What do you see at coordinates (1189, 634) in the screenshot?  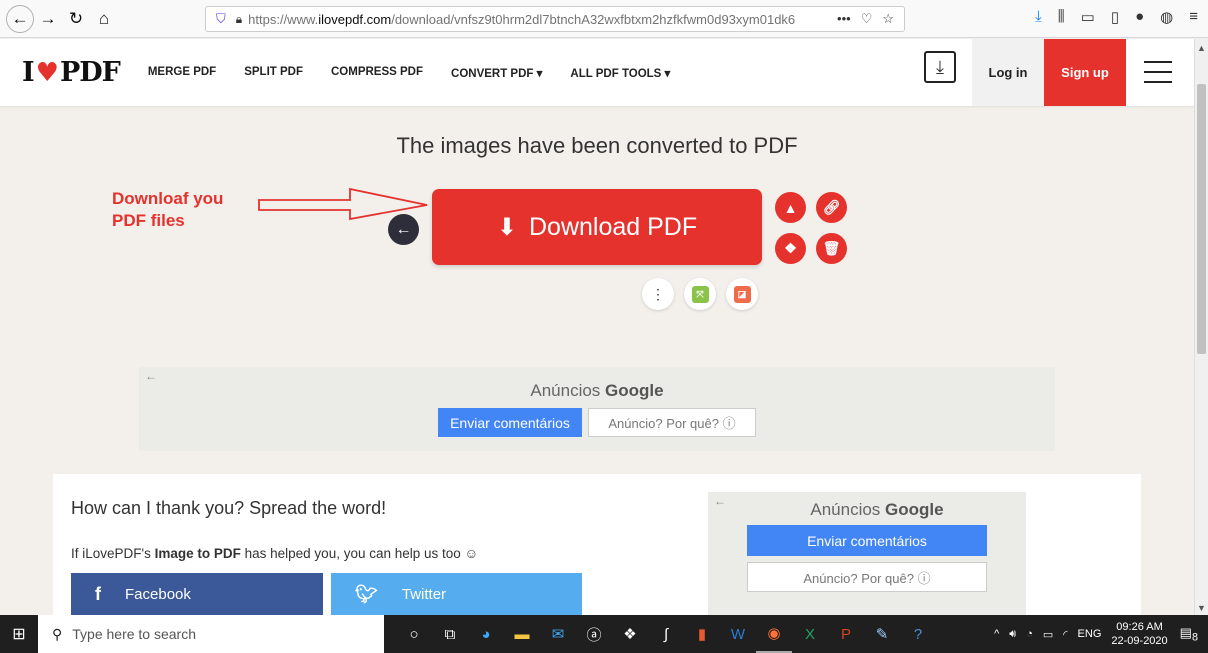 I see `notification-center-icon: ▤8` at bounding box center [1189, 634].